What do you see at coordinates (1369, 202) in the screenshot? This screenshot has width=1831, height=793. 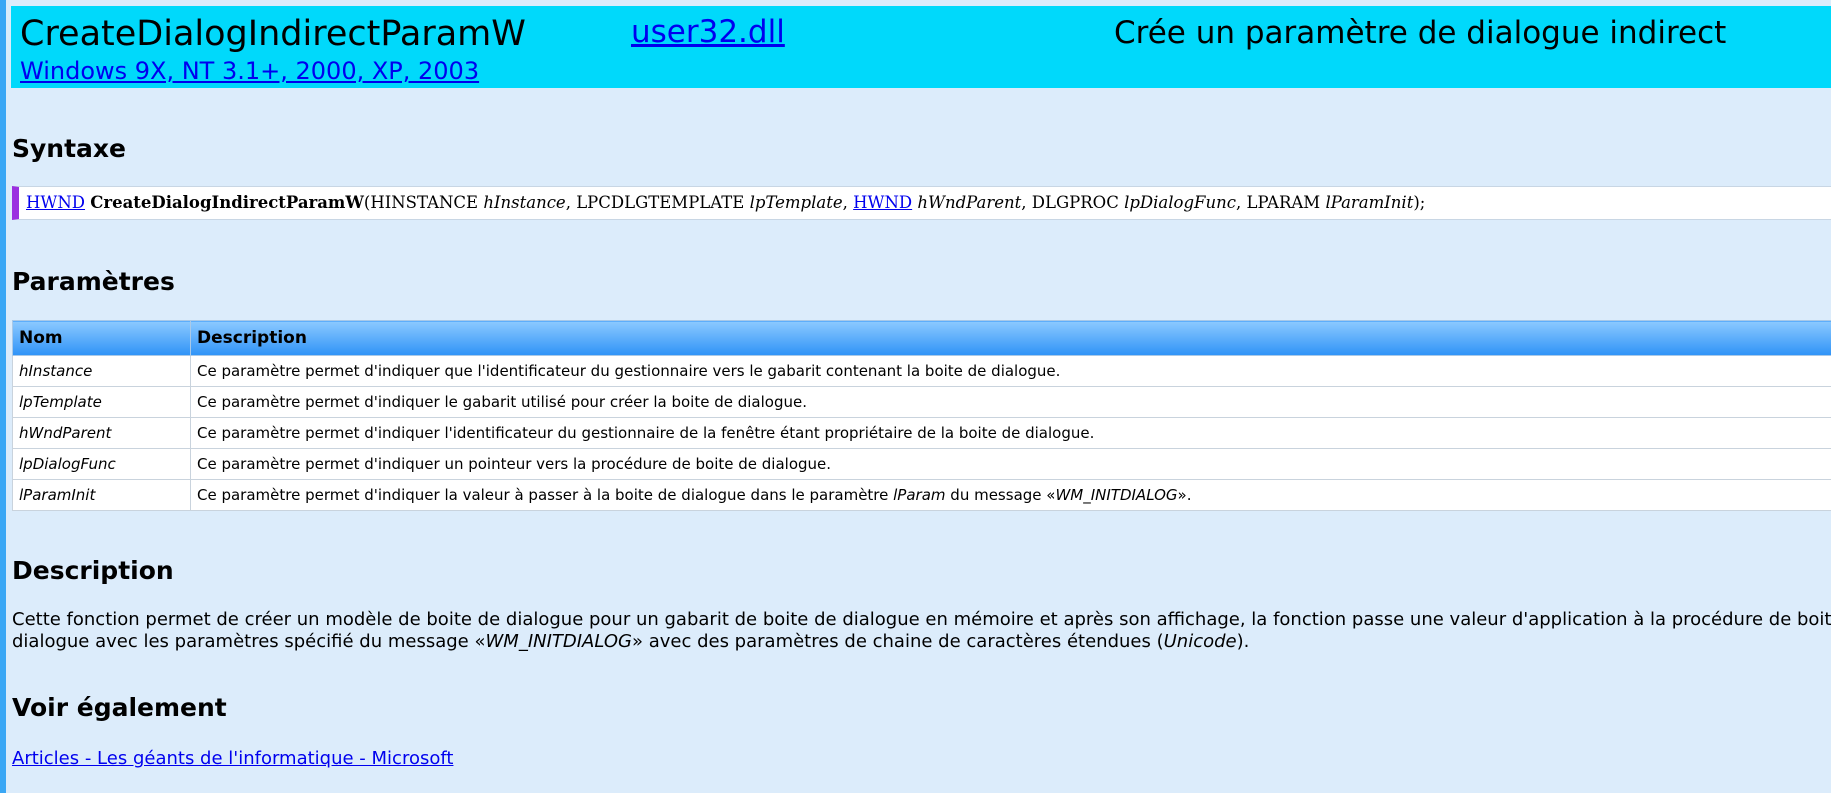 I see `syntax-p5-name: lParamInit` at bounding box center [1369, 202].